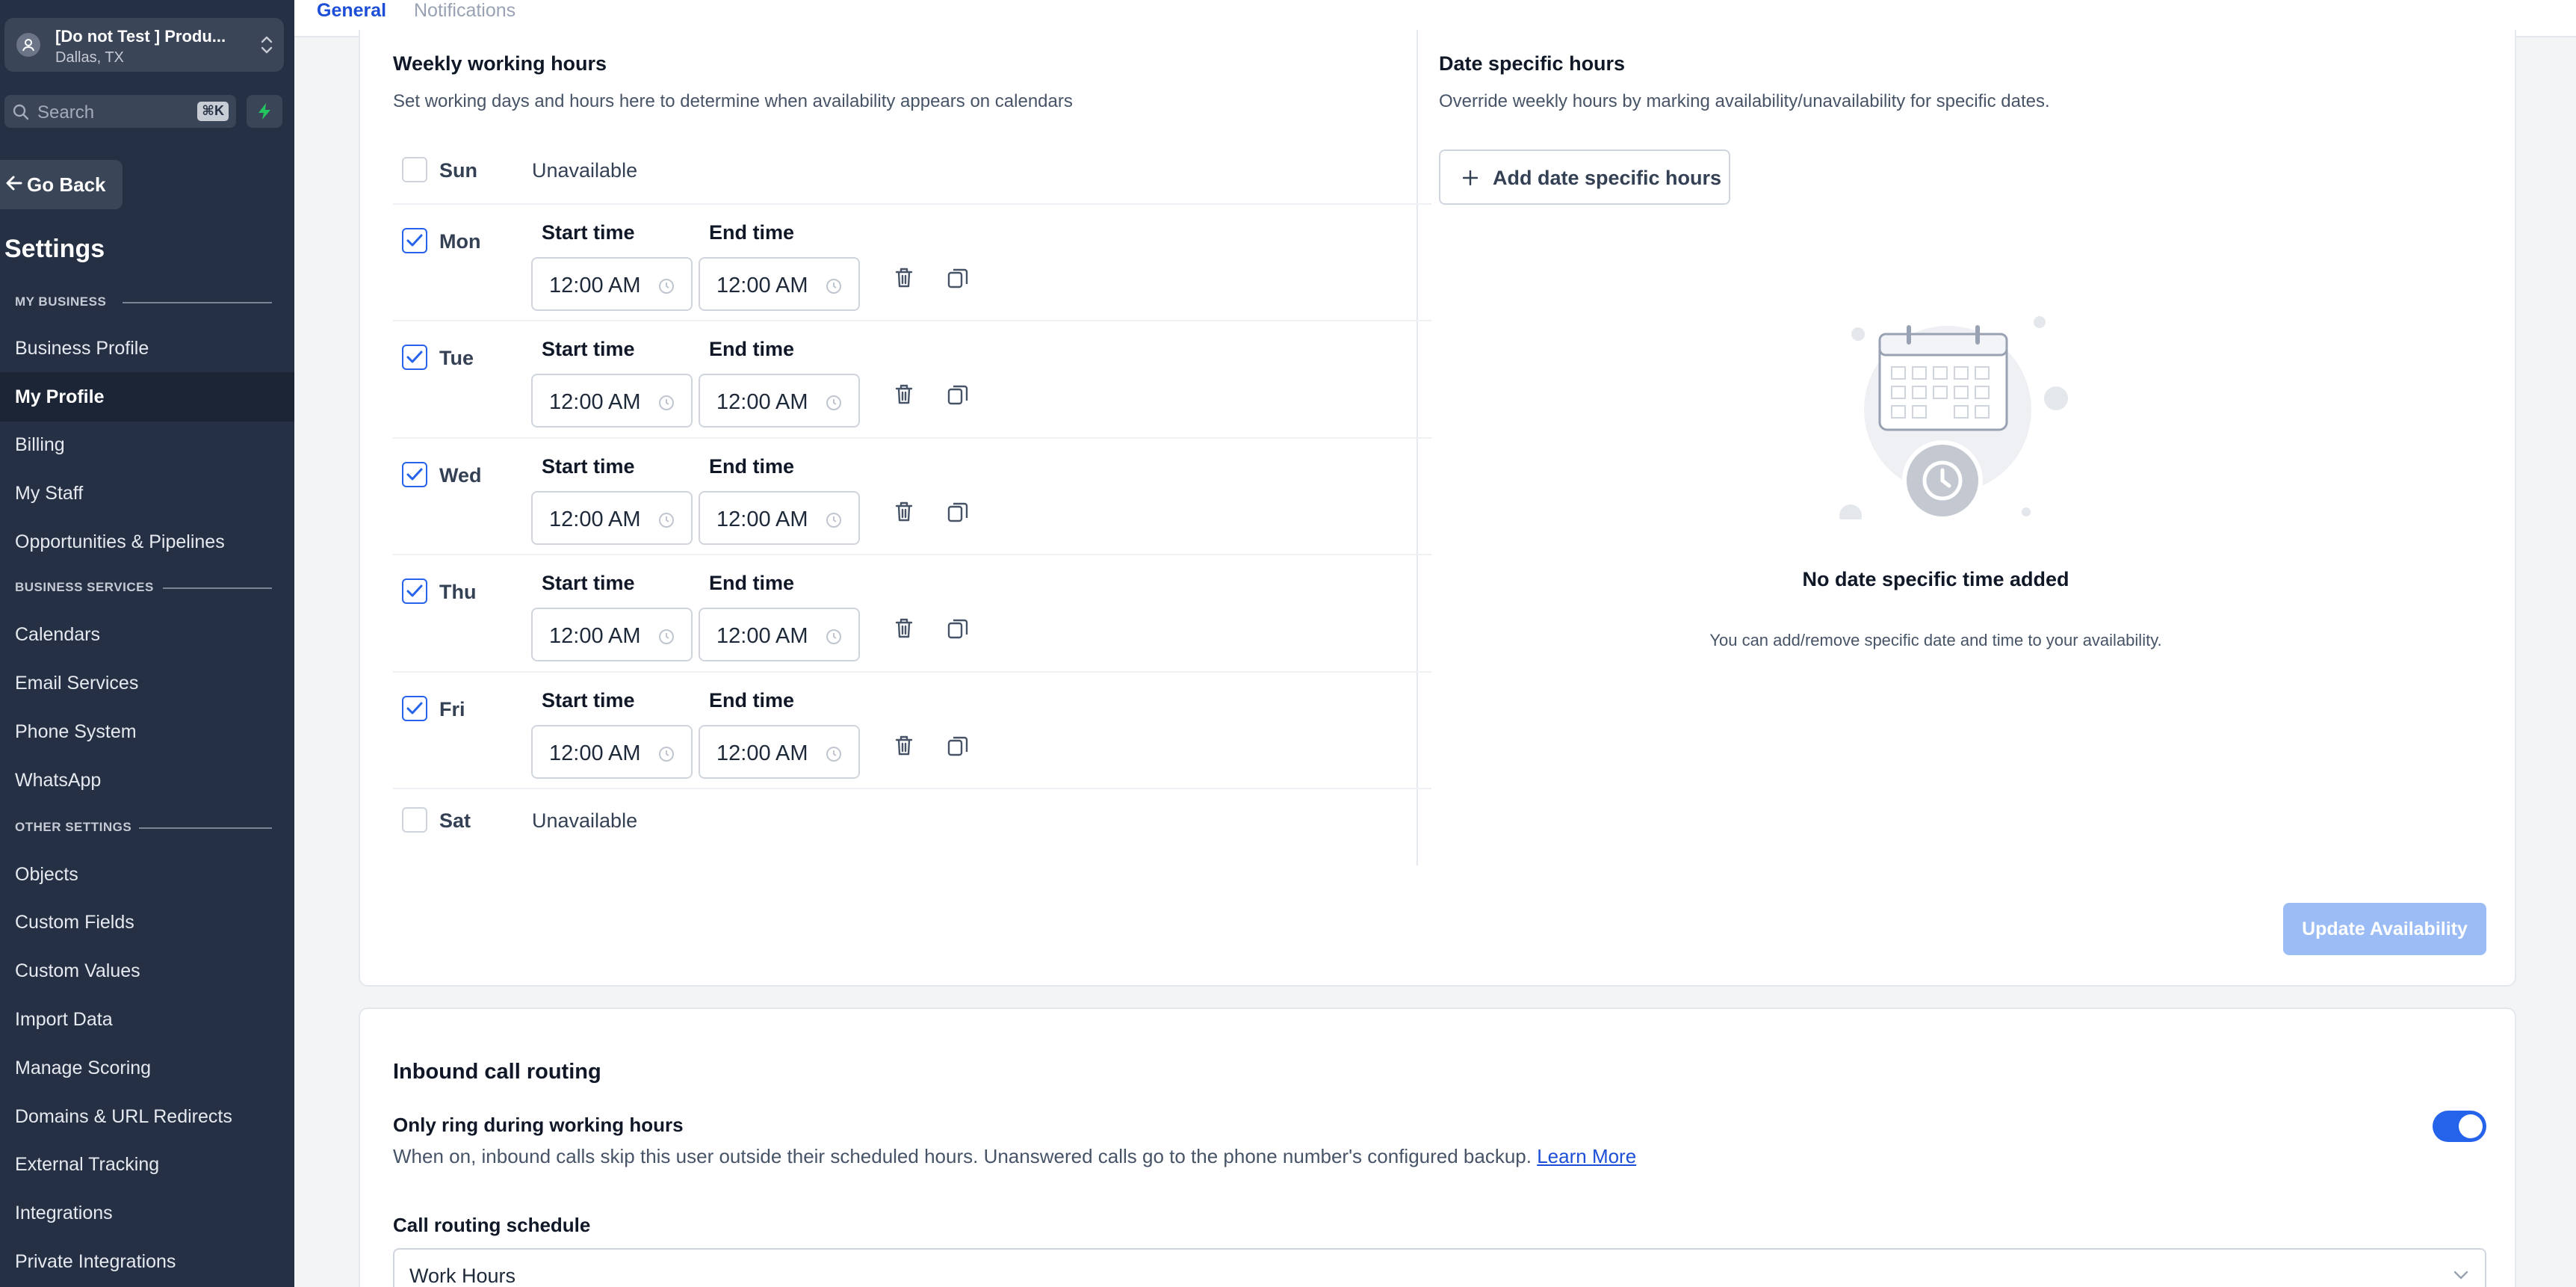 Image resolution: width=2576 pixels, height=1287 pixels. Describe the element at coordinates (1439, 1267) in the screenshot. I see `call-routing-schedule-select: Work Hours` at that location.